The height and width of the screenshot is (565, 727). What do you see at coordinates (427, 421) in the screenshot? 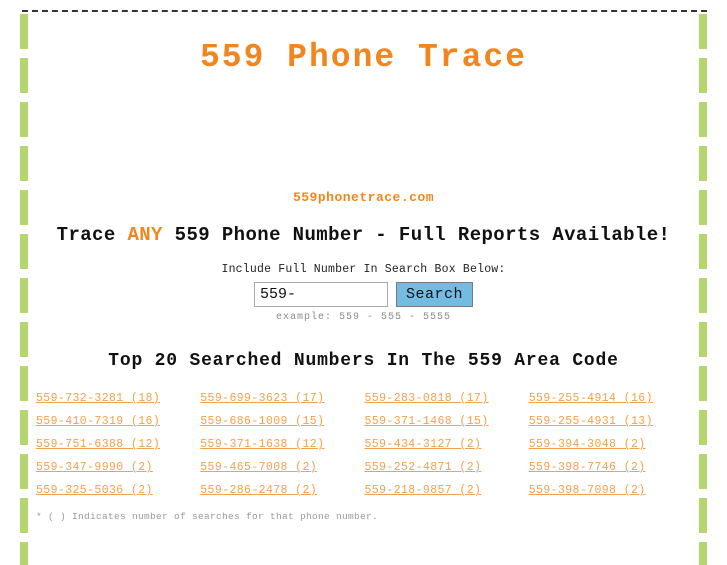
I see `phone-number-link: 559-371-1468 (15)` at bounding box center [427, 421].